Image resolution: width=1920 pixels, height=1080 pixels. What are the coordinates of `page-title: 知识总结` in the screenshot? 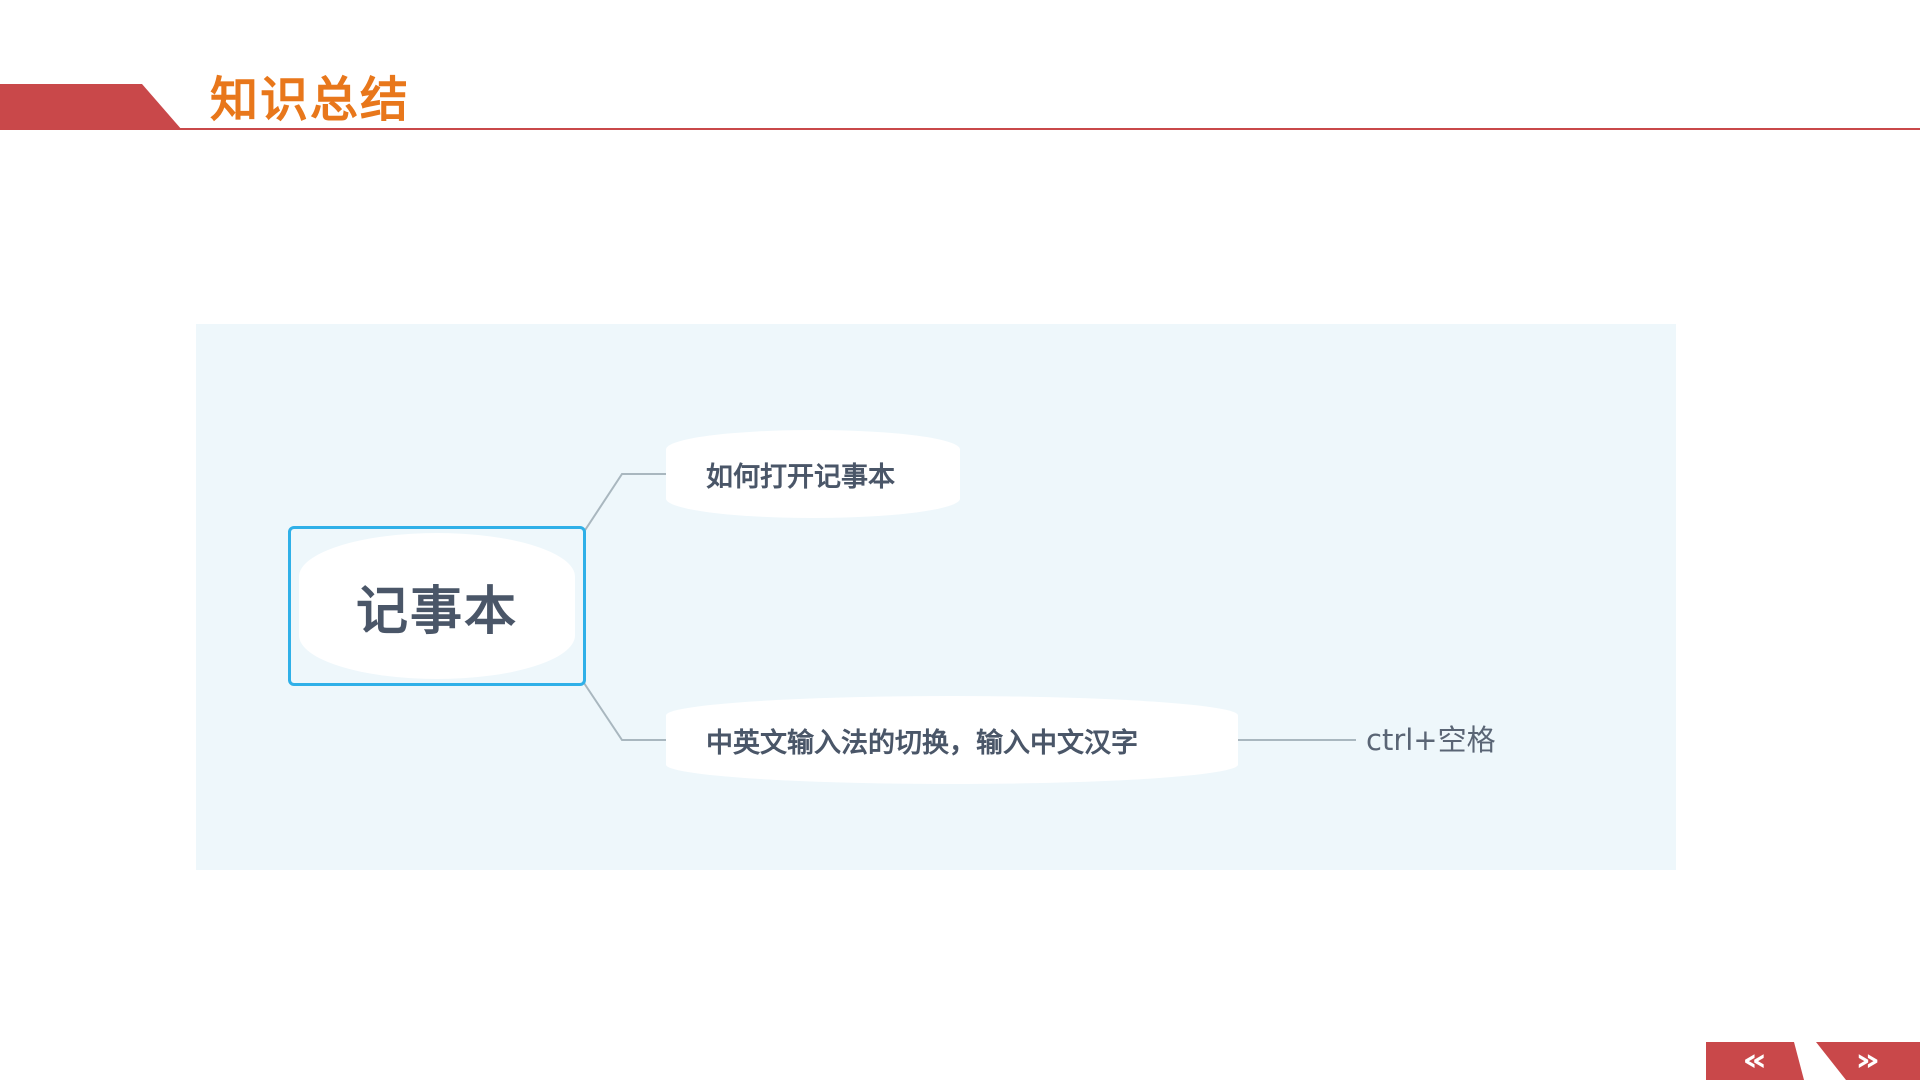 It's located at (310, 100).